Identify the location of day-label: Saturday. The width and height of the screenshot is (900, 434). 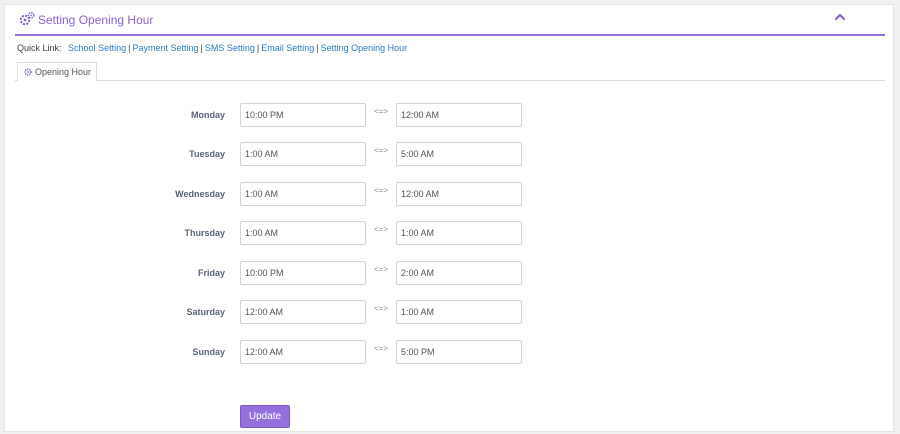
(205, 312).